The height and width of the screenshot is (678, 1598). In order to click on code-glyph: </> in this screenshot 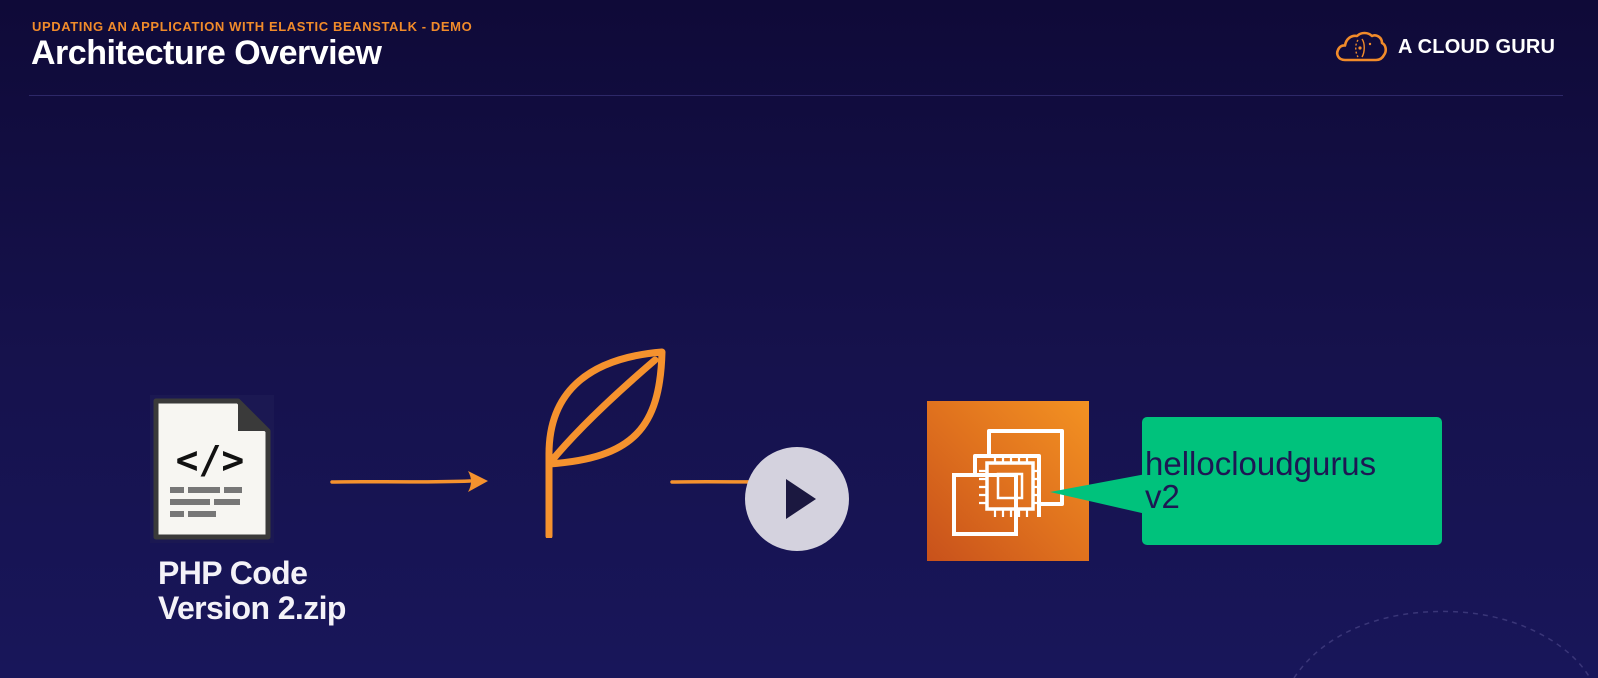, I will do `click(210, 460)`.